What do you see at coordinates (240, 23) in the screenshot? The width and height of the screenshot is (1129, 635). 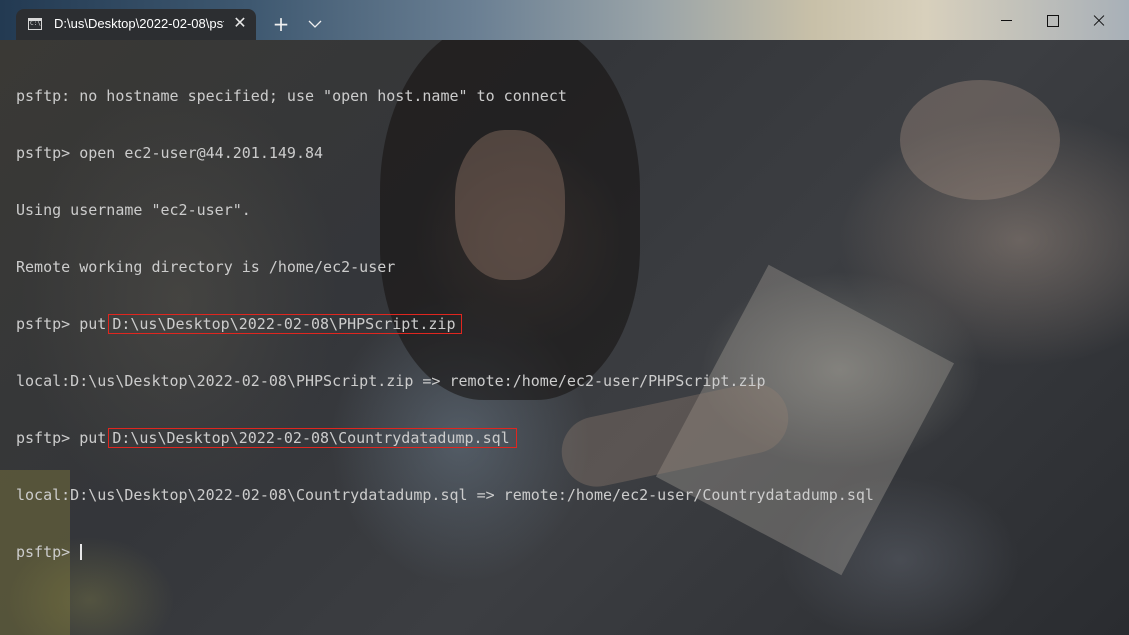 I see `close-icon: ✕` at bounding box center [240, 23].